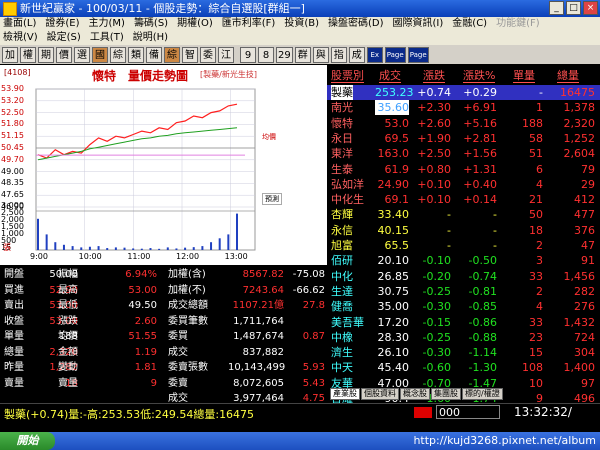 The image size is (600, 450). Describe the element at coordinates (20, 38) in the screenshot. I see `menu-item: 檢視(V)` at that location.